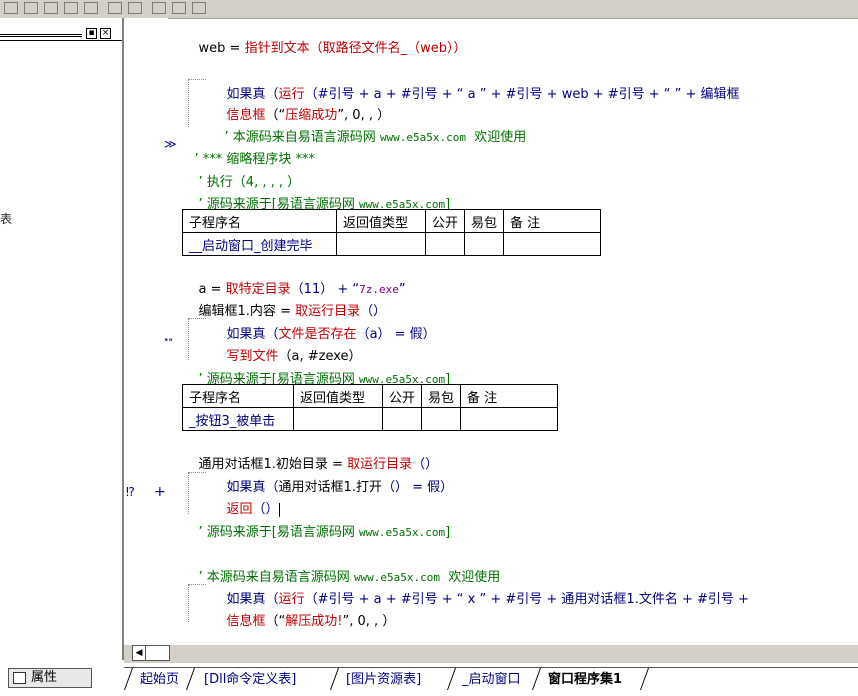  I want to click on scroll-left-button: ◀, so click(139, 653).